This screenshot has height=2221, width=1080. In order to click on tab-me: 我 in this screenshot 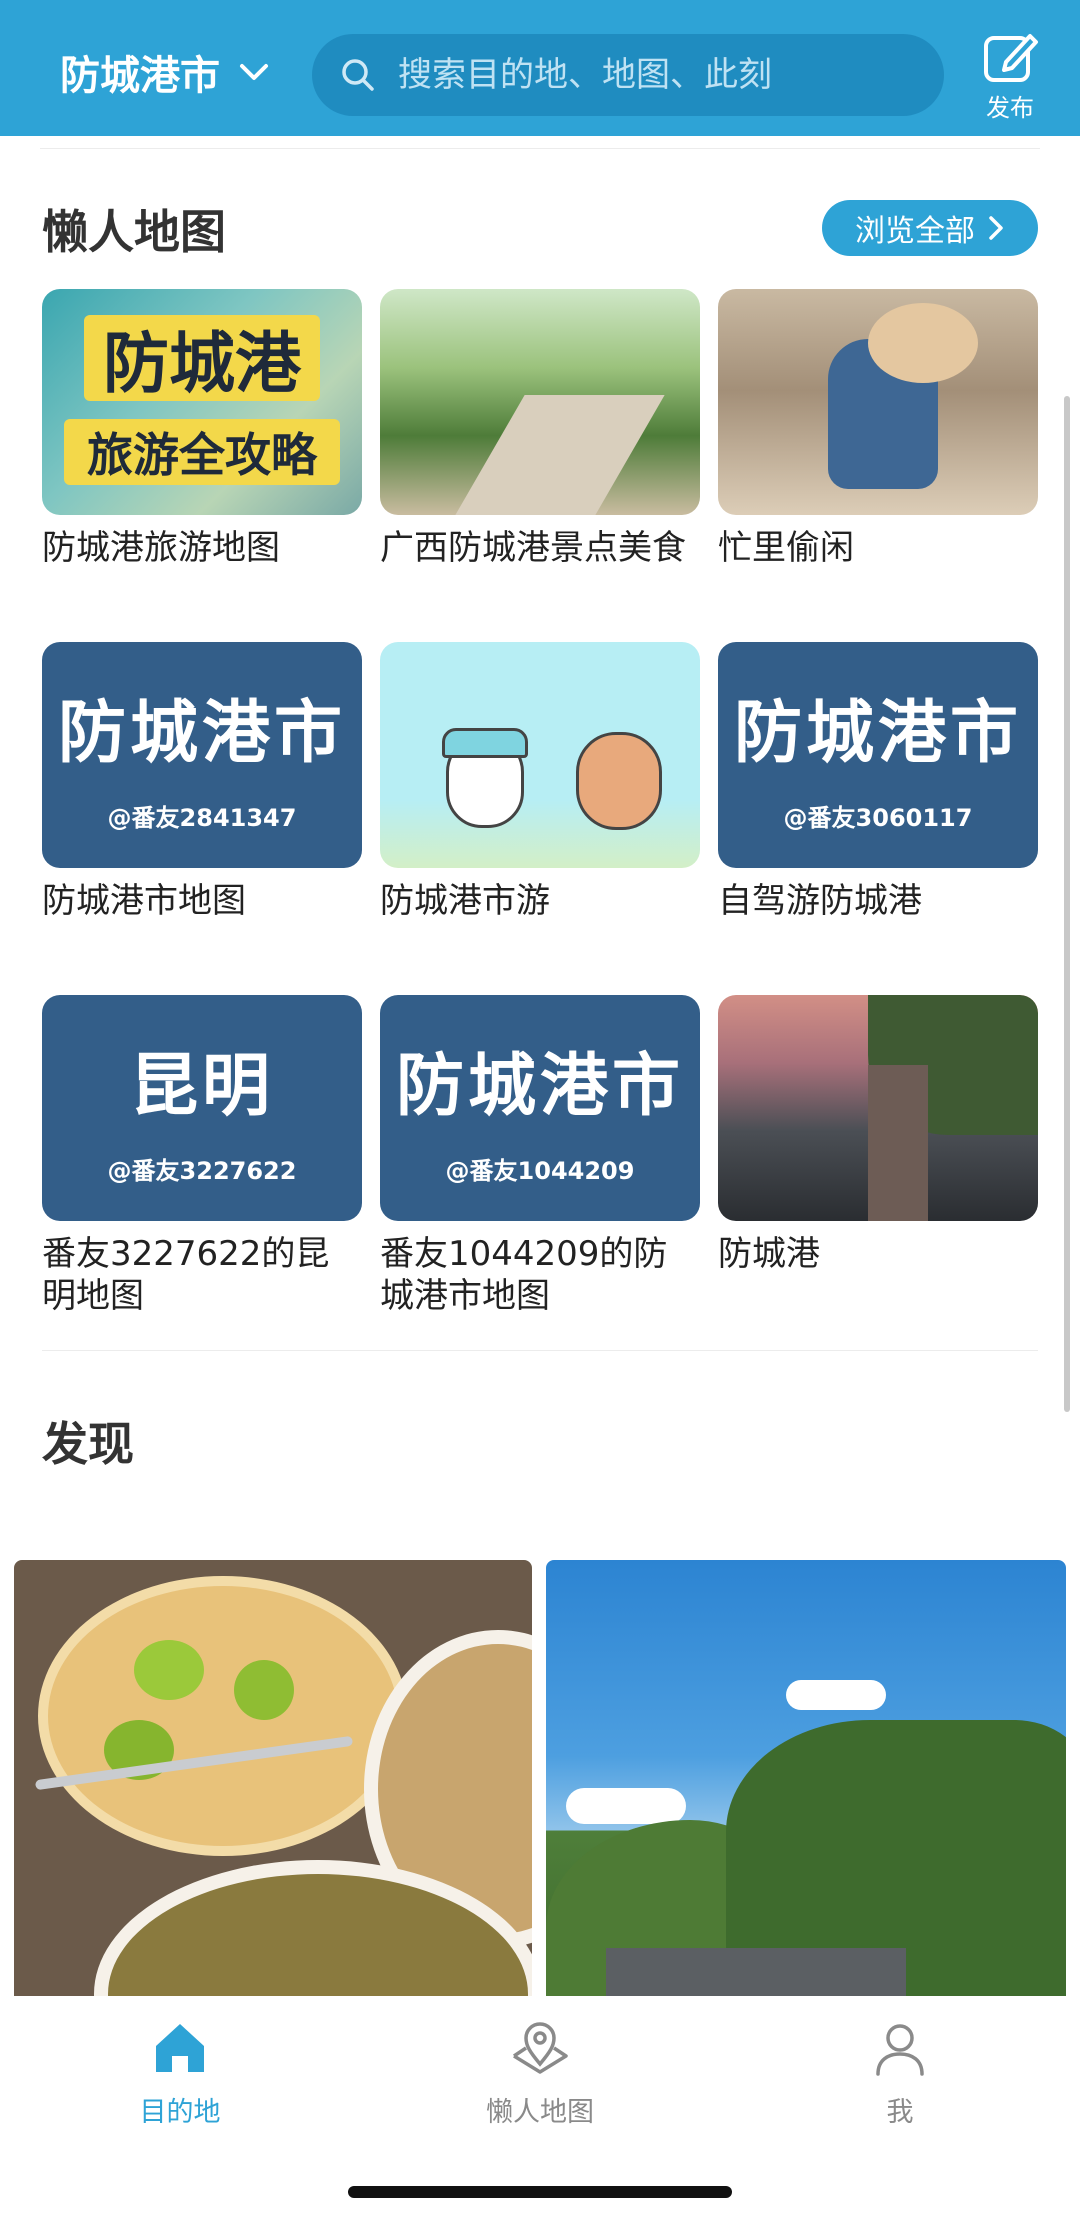, I will do `click(900, 2072)`.